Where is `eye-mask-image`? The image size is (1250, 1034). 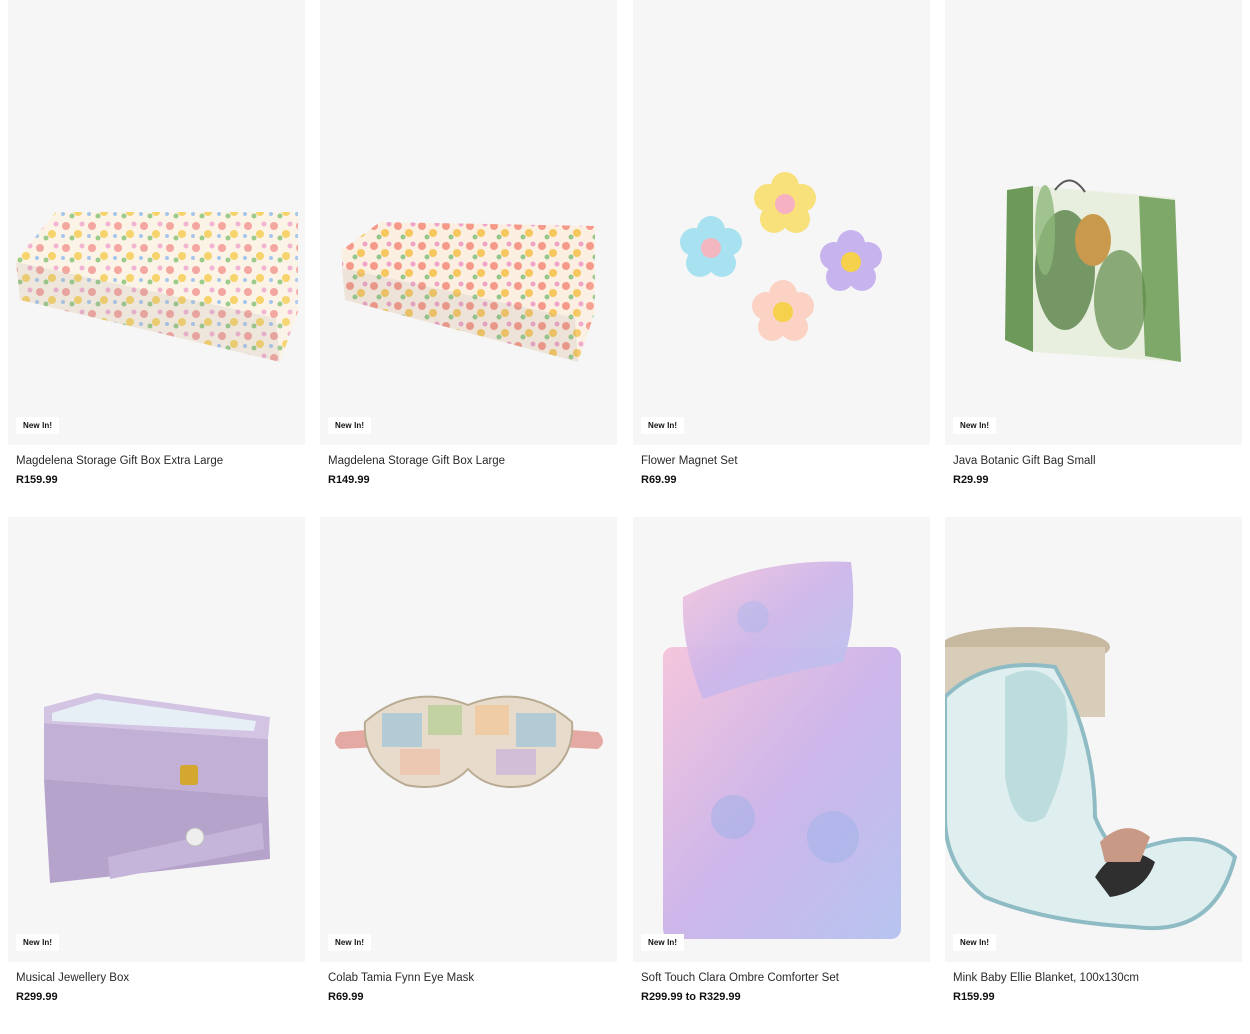
eye-mask-image is located at coordinates (469, 741).